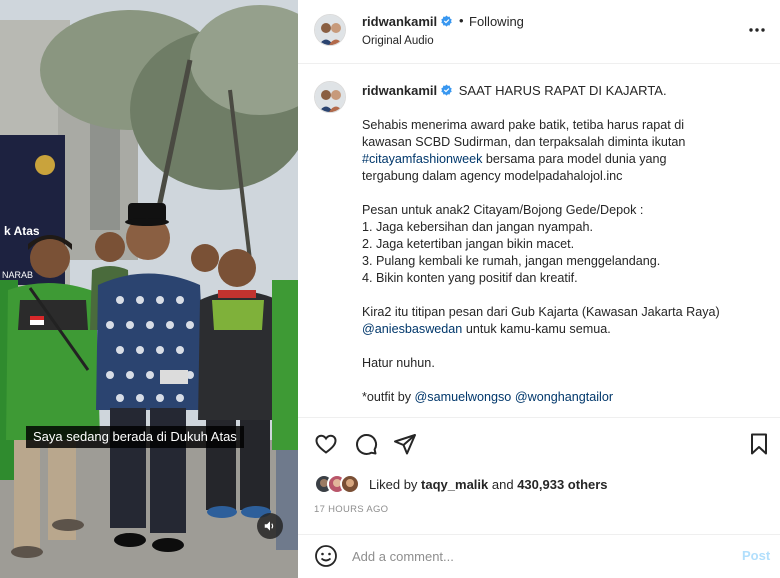 The height and width of the screenshot is (578, 780). Describe the element at coordinates (17, 275) in the screenshot. I see `banner-text-2: NARAB` at that location.